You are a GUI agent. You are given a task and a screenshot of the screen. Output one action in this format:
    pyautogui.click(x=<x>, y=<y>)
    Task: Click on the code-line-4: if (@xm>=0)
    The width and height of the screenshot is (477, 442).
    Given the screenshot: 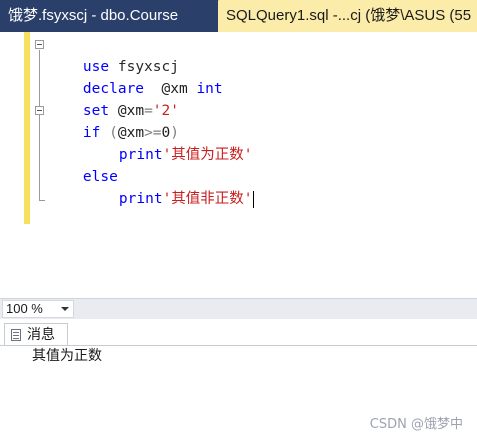 What is the action you would take?
    pyautogui.click(x=113, y=120)
    